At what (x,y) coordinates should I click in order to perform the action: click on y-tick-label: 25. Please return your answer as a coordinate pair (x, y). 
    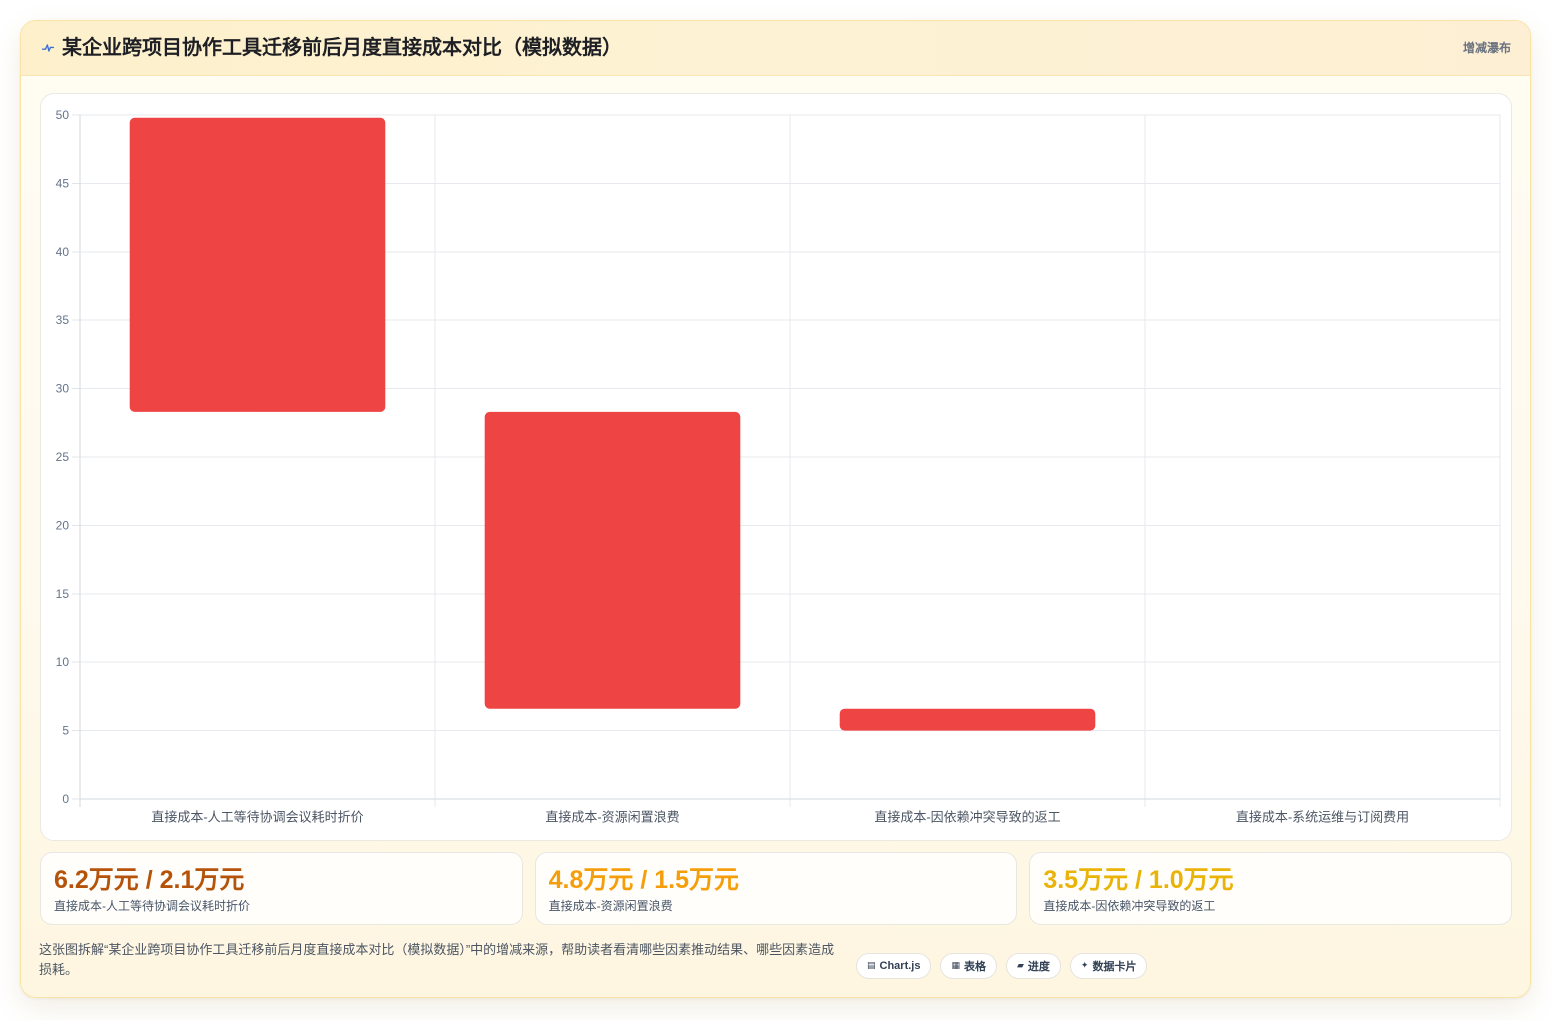
    Looking at the image, I should click on (63, 457).